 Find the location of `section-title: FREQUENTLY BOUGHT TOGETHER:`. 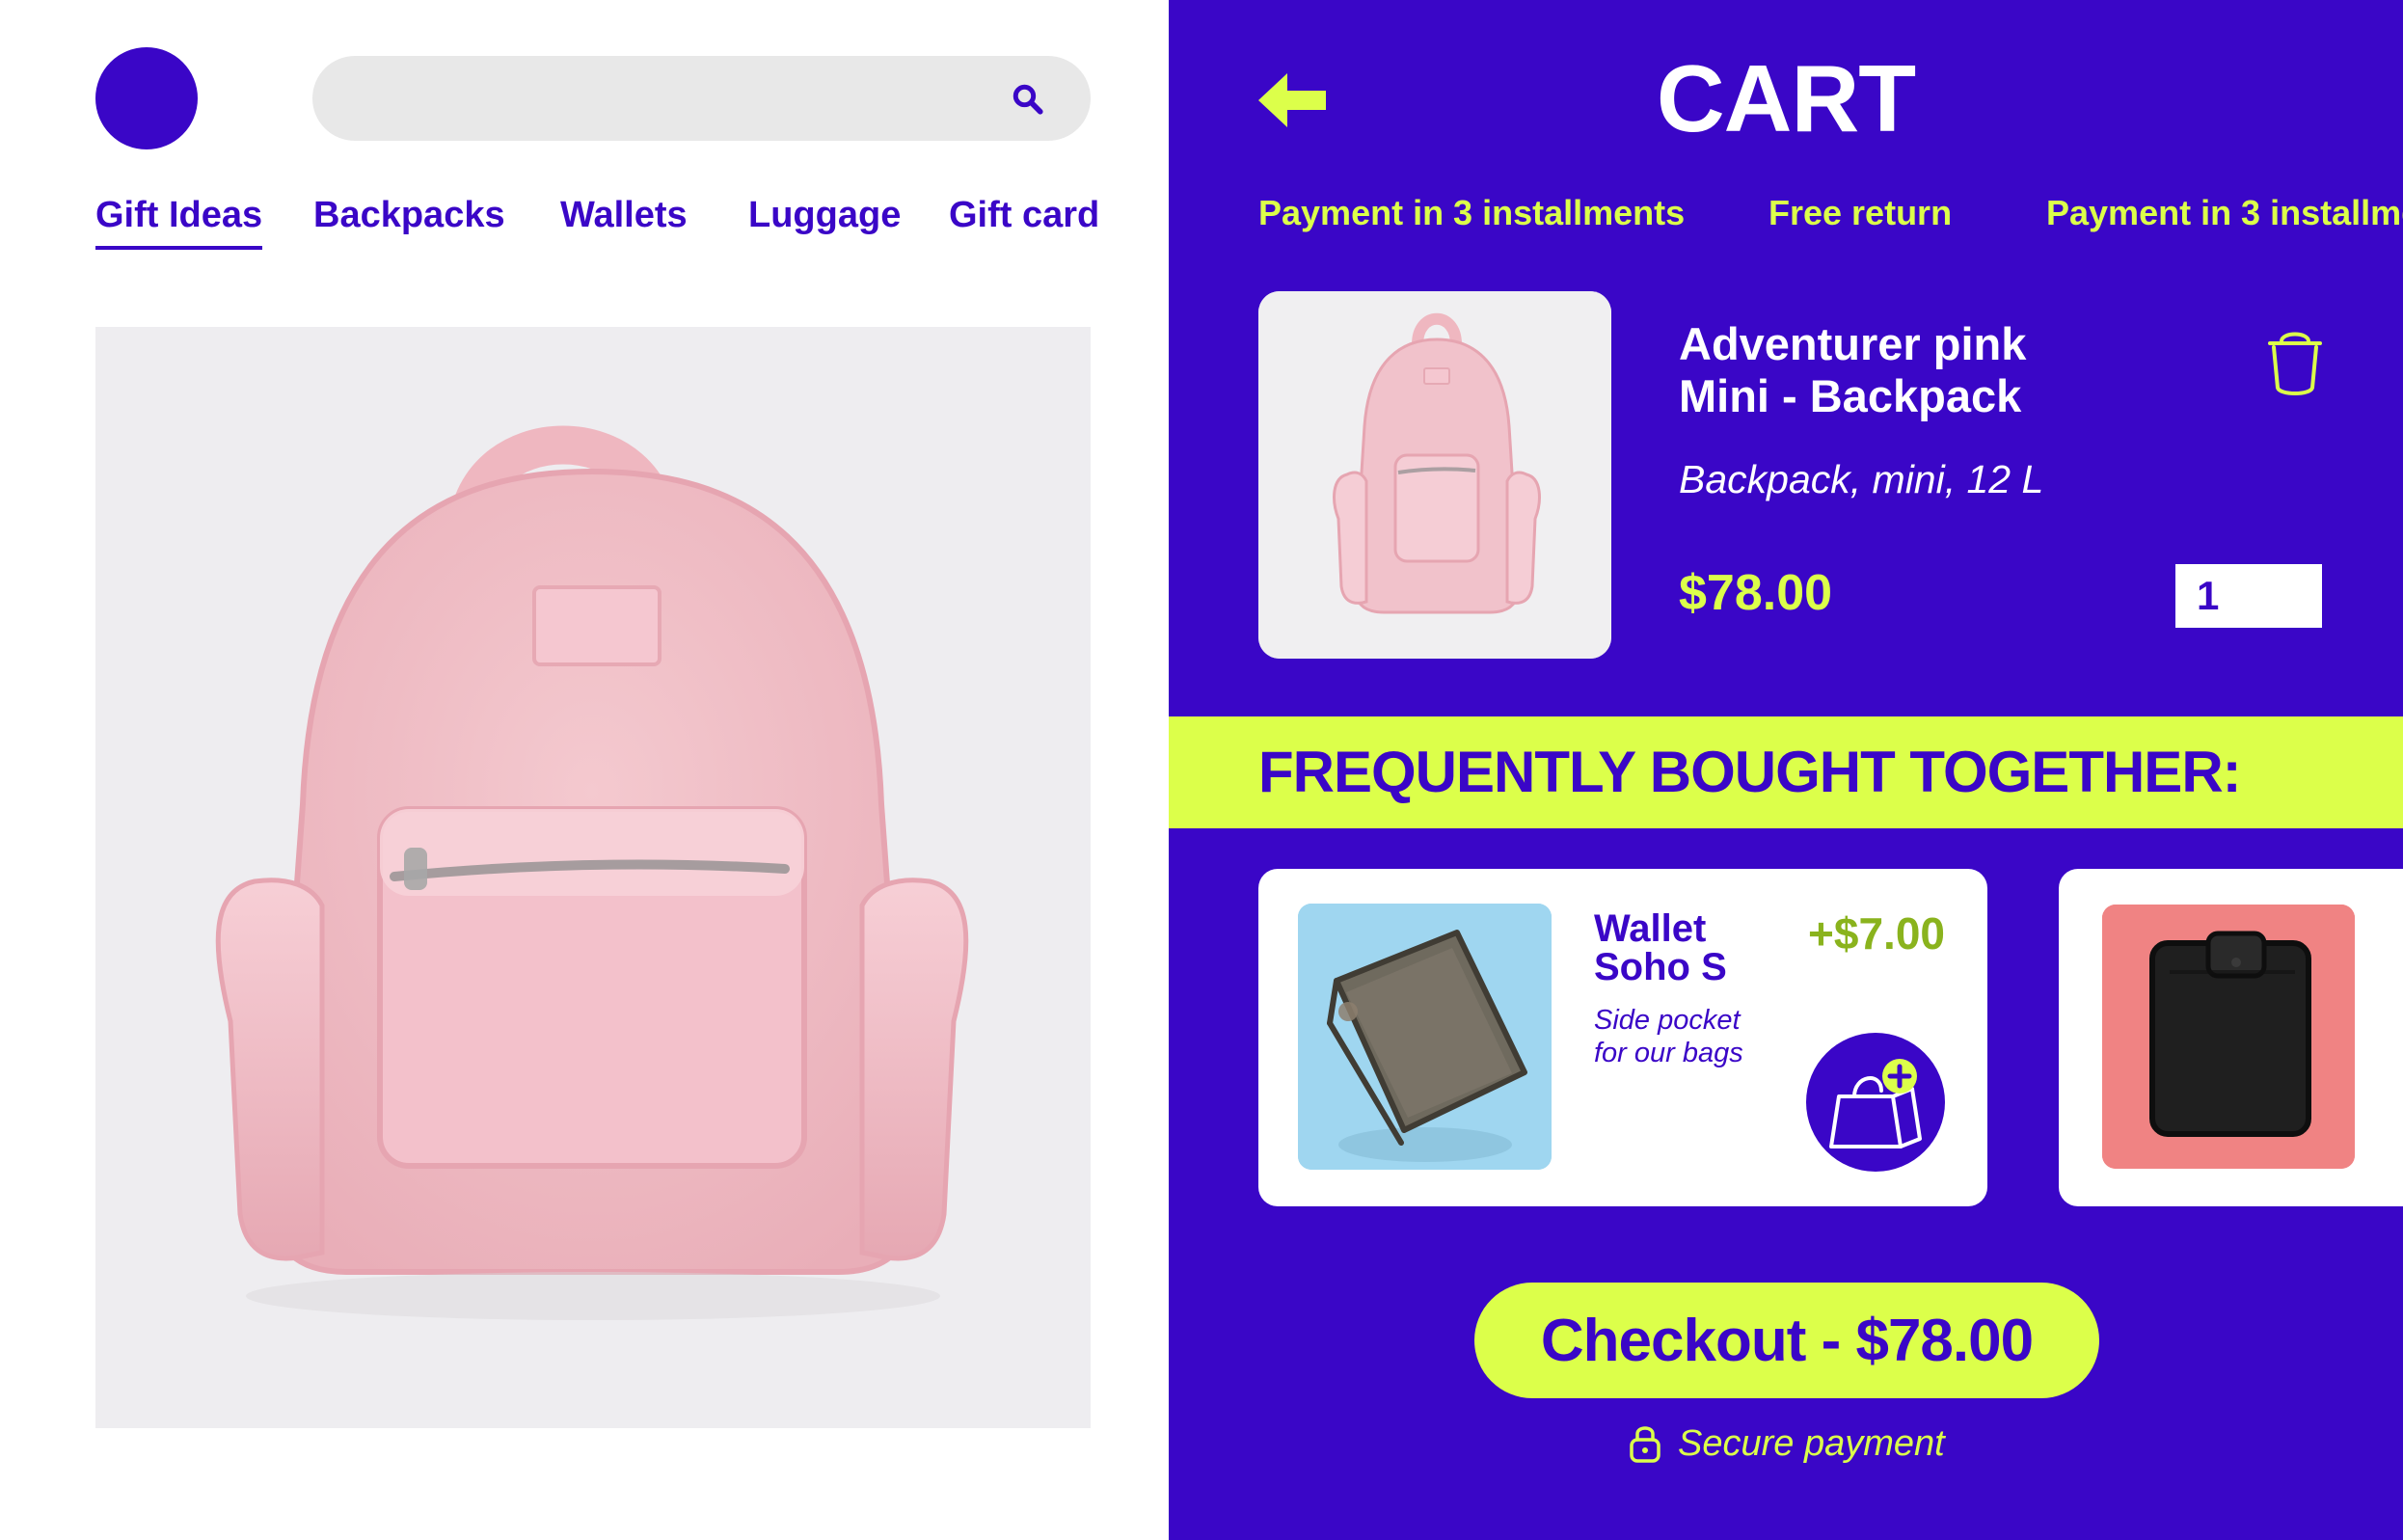

section-title: FREQUENTLY BOUGHT TOGETHER: is located at coordinates (1750, 772).